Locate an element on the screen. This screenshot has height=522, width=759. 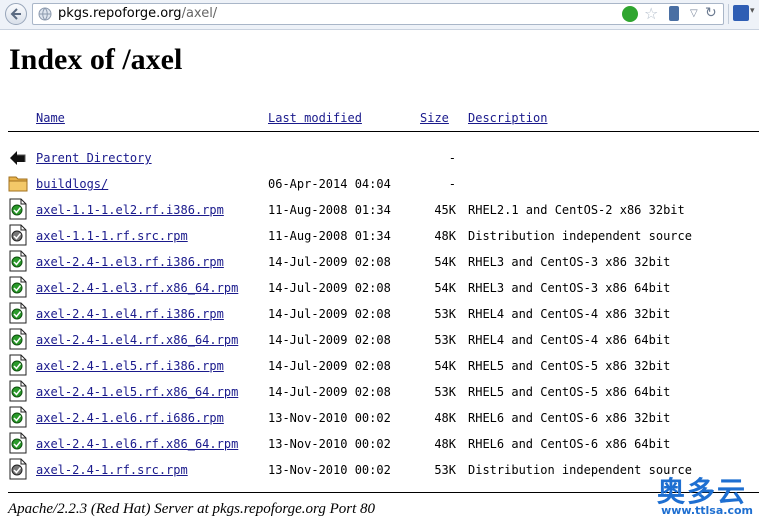
reload-icon: ↻ is located at coordinates (711, 13).